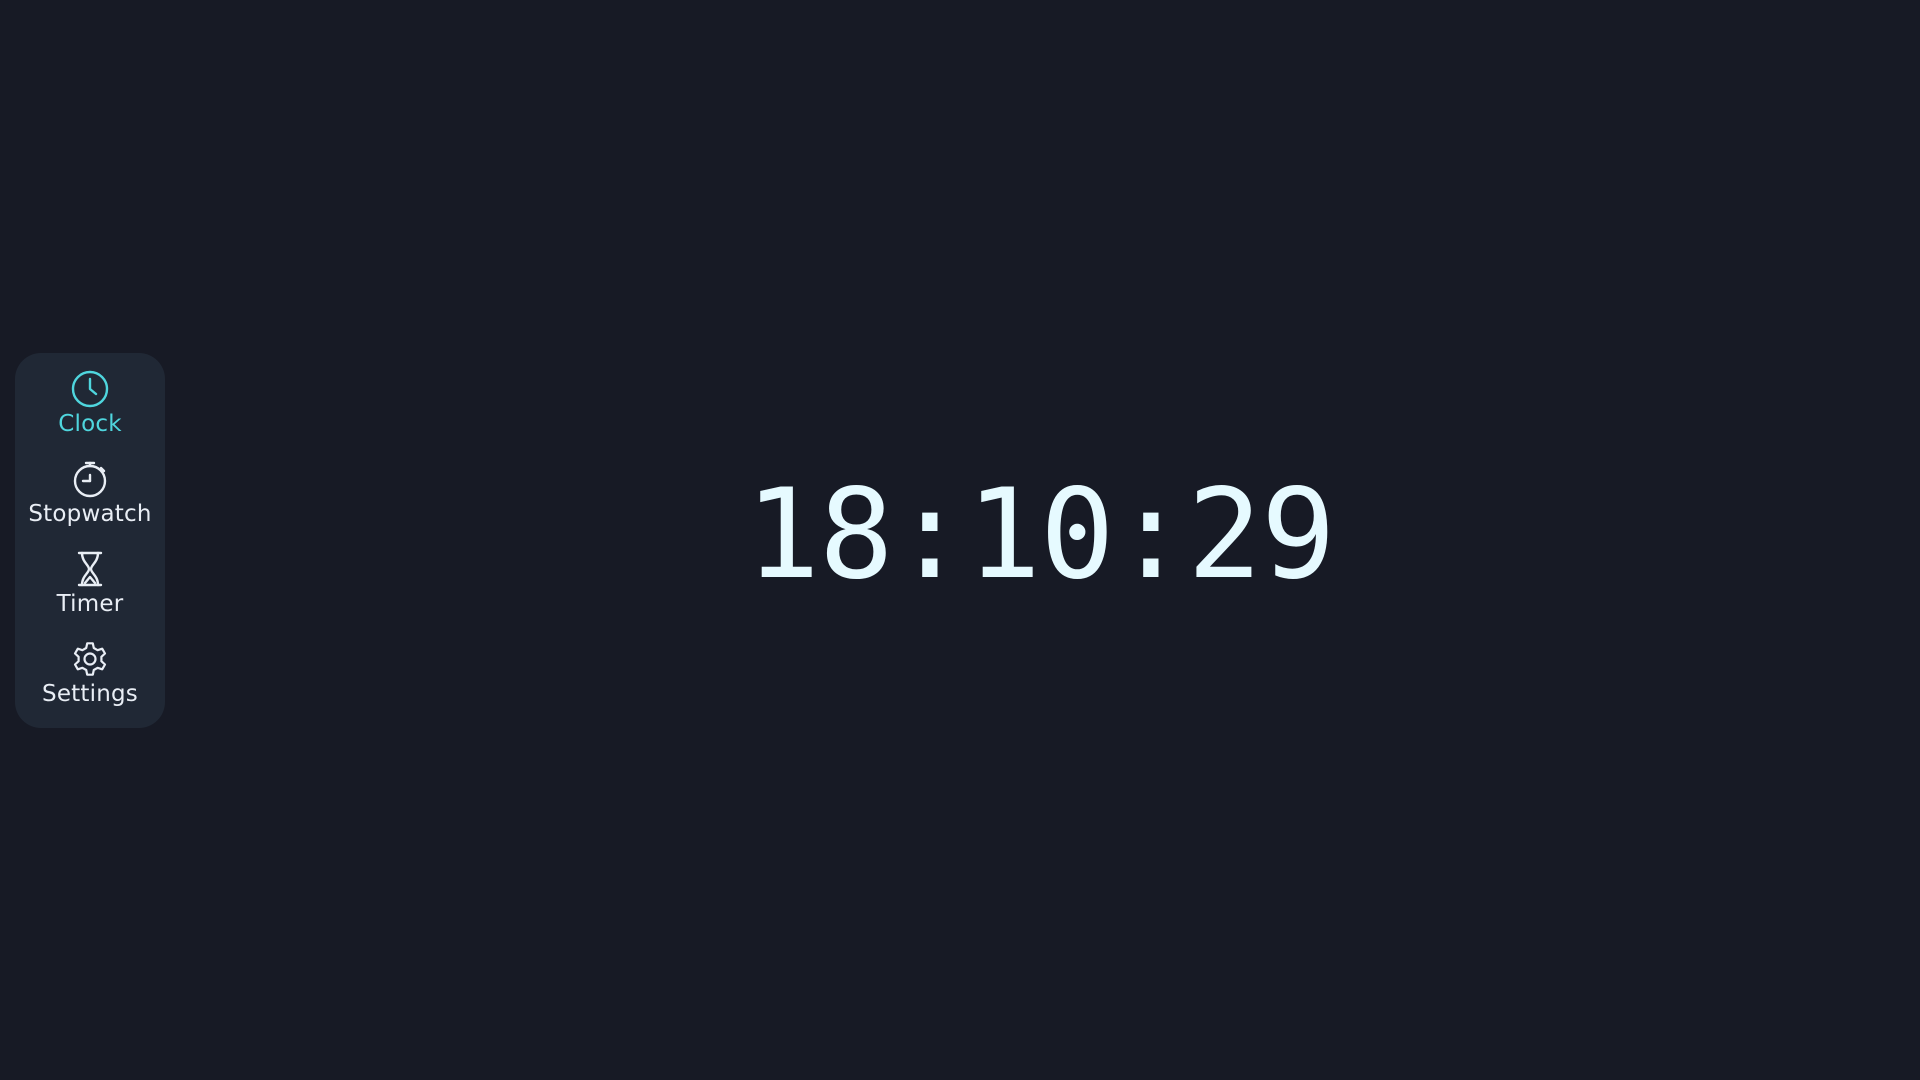  I want to click on sidebar-item-clock: Clock, so click(90, 414).